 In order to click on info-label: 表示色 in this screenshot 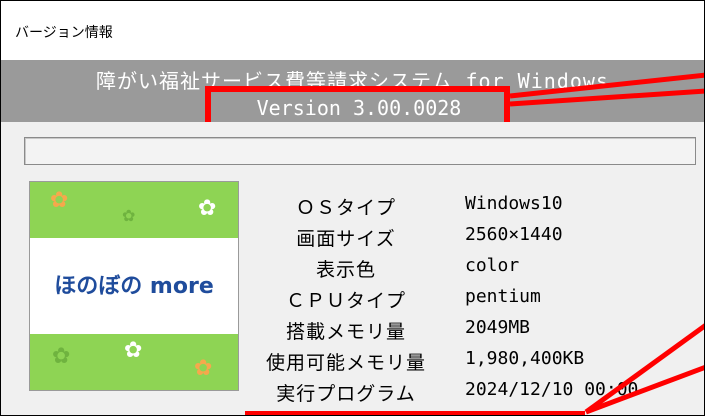, I will do `click(345, 270)`.